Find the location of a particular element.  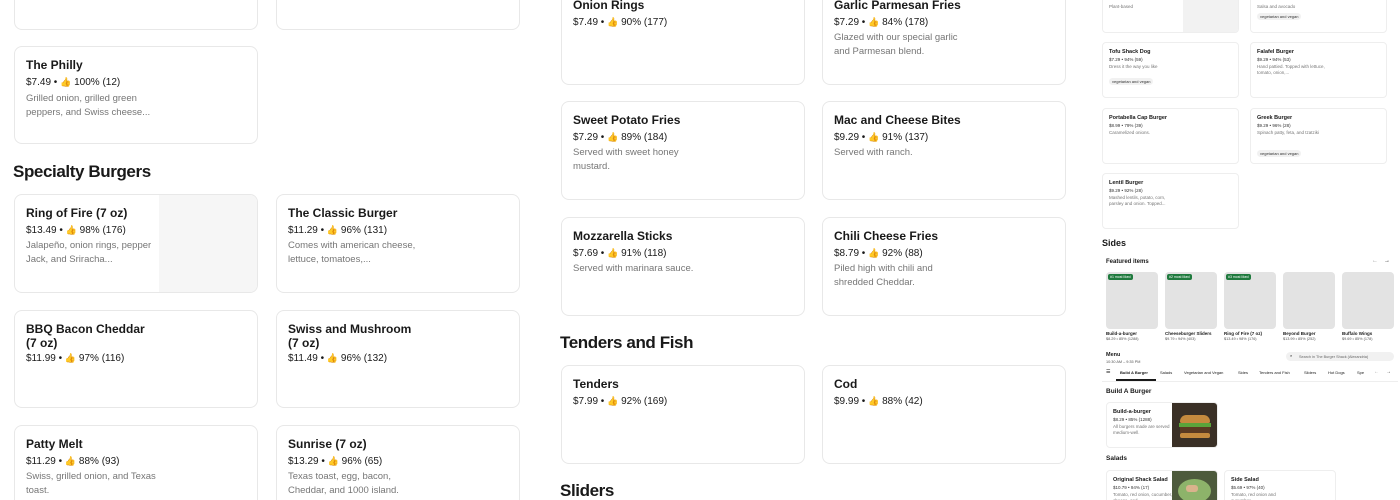

mini-item-title: Greek Burger is located at coordinates (1275, 118).